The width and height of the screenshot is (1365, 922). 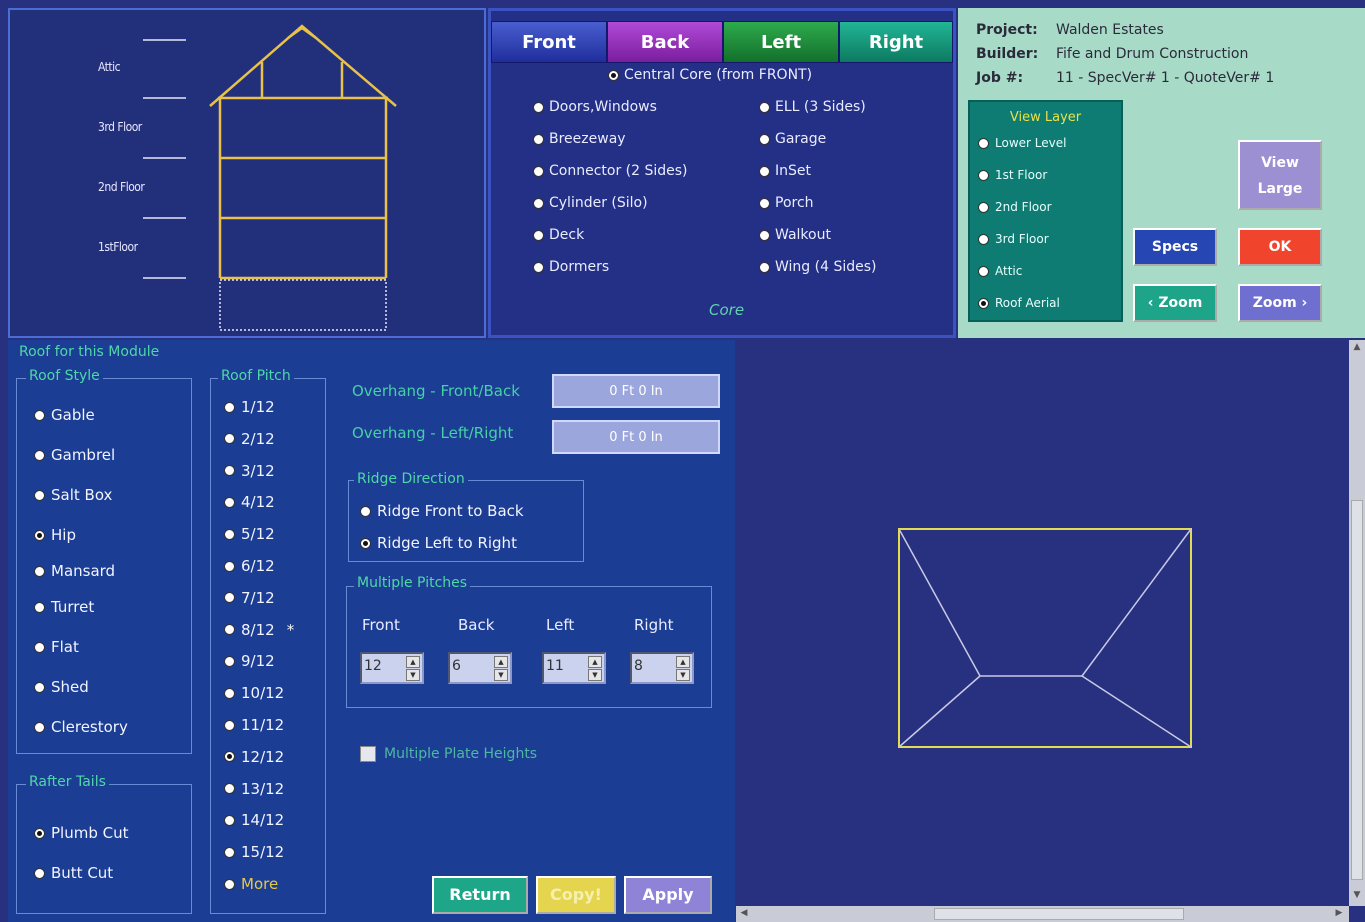 I want to click on view-layer-2nd-floor: 2nd Floor, so click(x=1015, y=207).